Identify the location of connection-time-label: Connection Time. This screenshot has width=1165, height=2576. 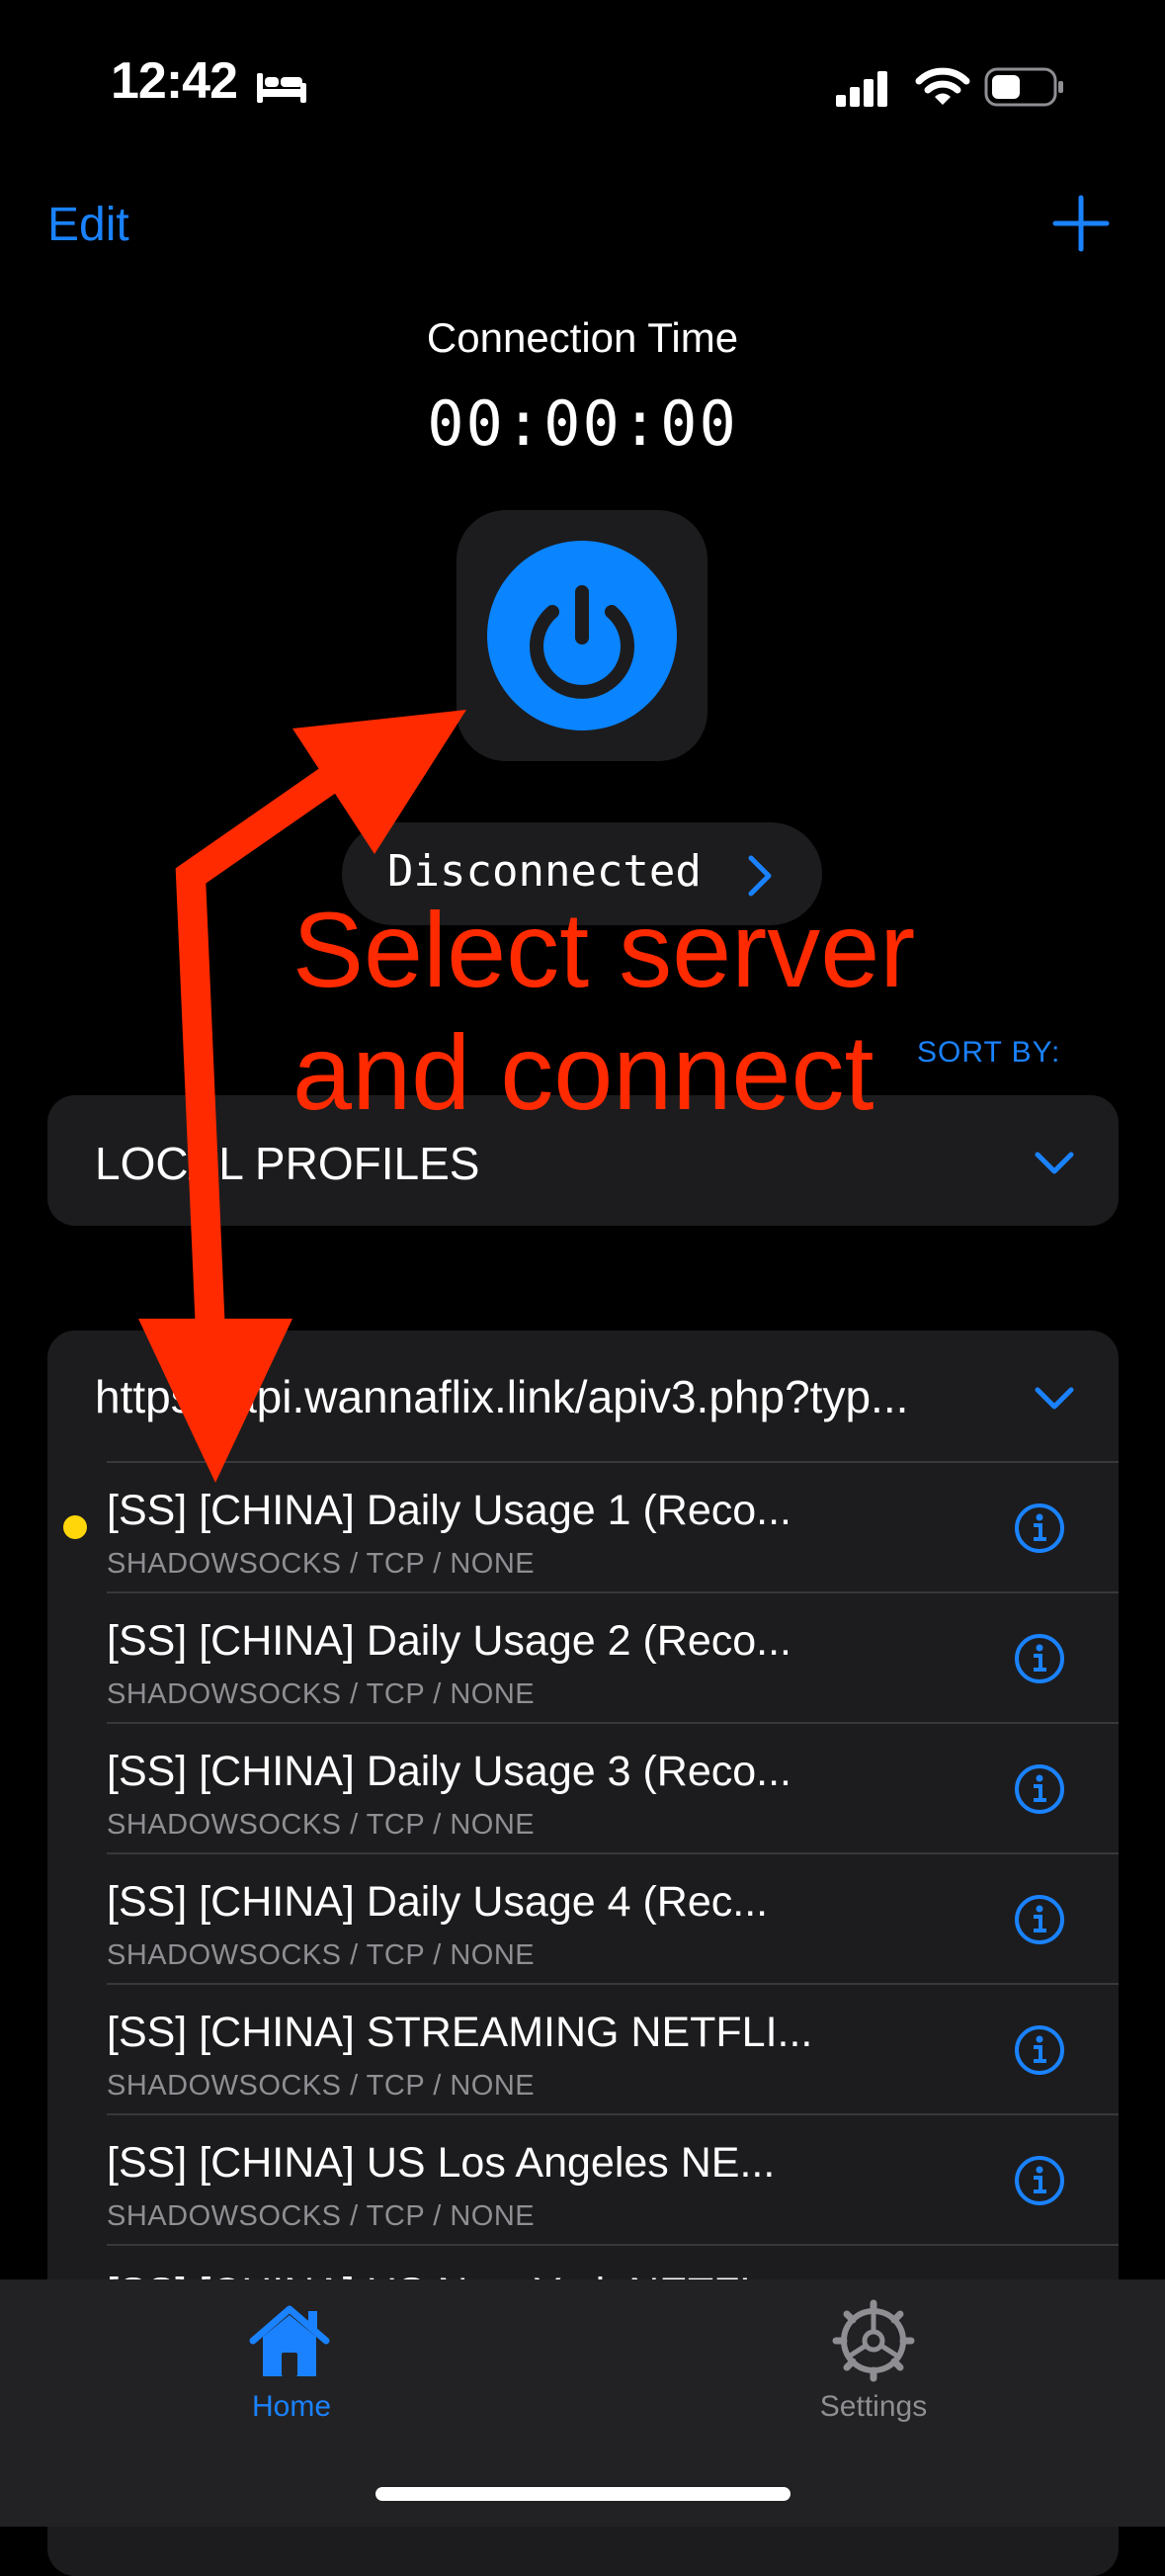
(582, 337).